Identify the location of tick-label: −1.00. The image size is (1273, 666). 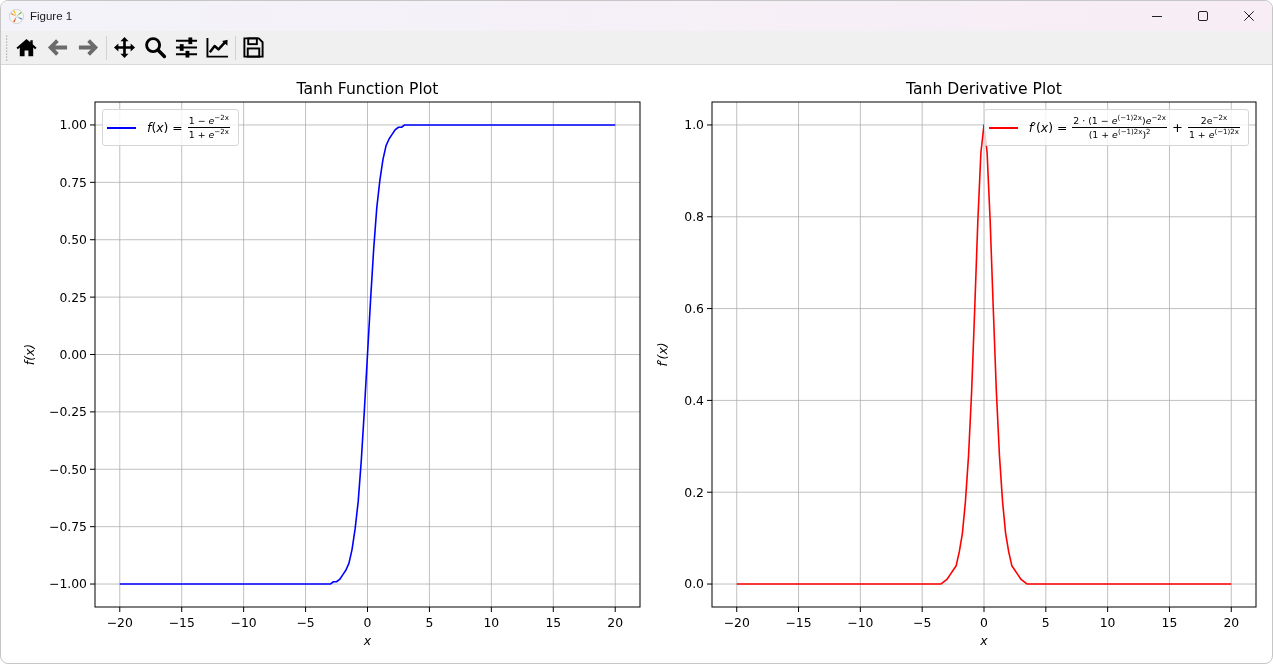
(68, 584).